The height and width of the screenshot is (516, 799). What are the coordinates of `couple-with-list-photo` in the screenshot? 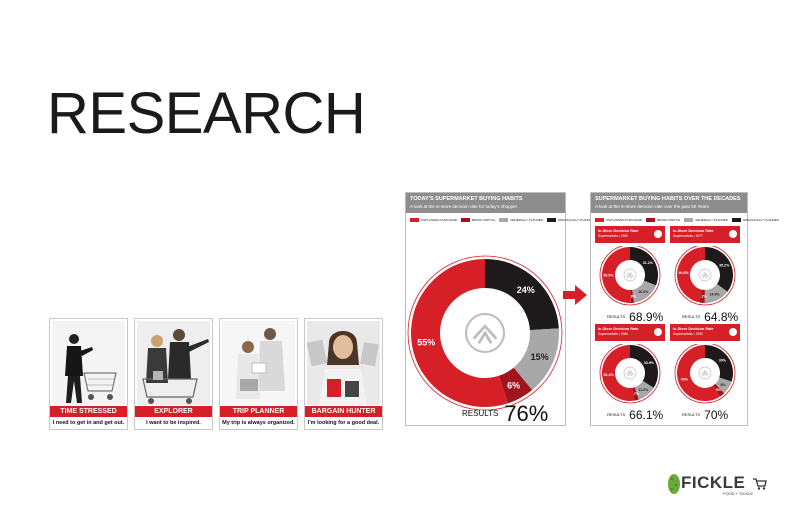 It's located at (258, 363).